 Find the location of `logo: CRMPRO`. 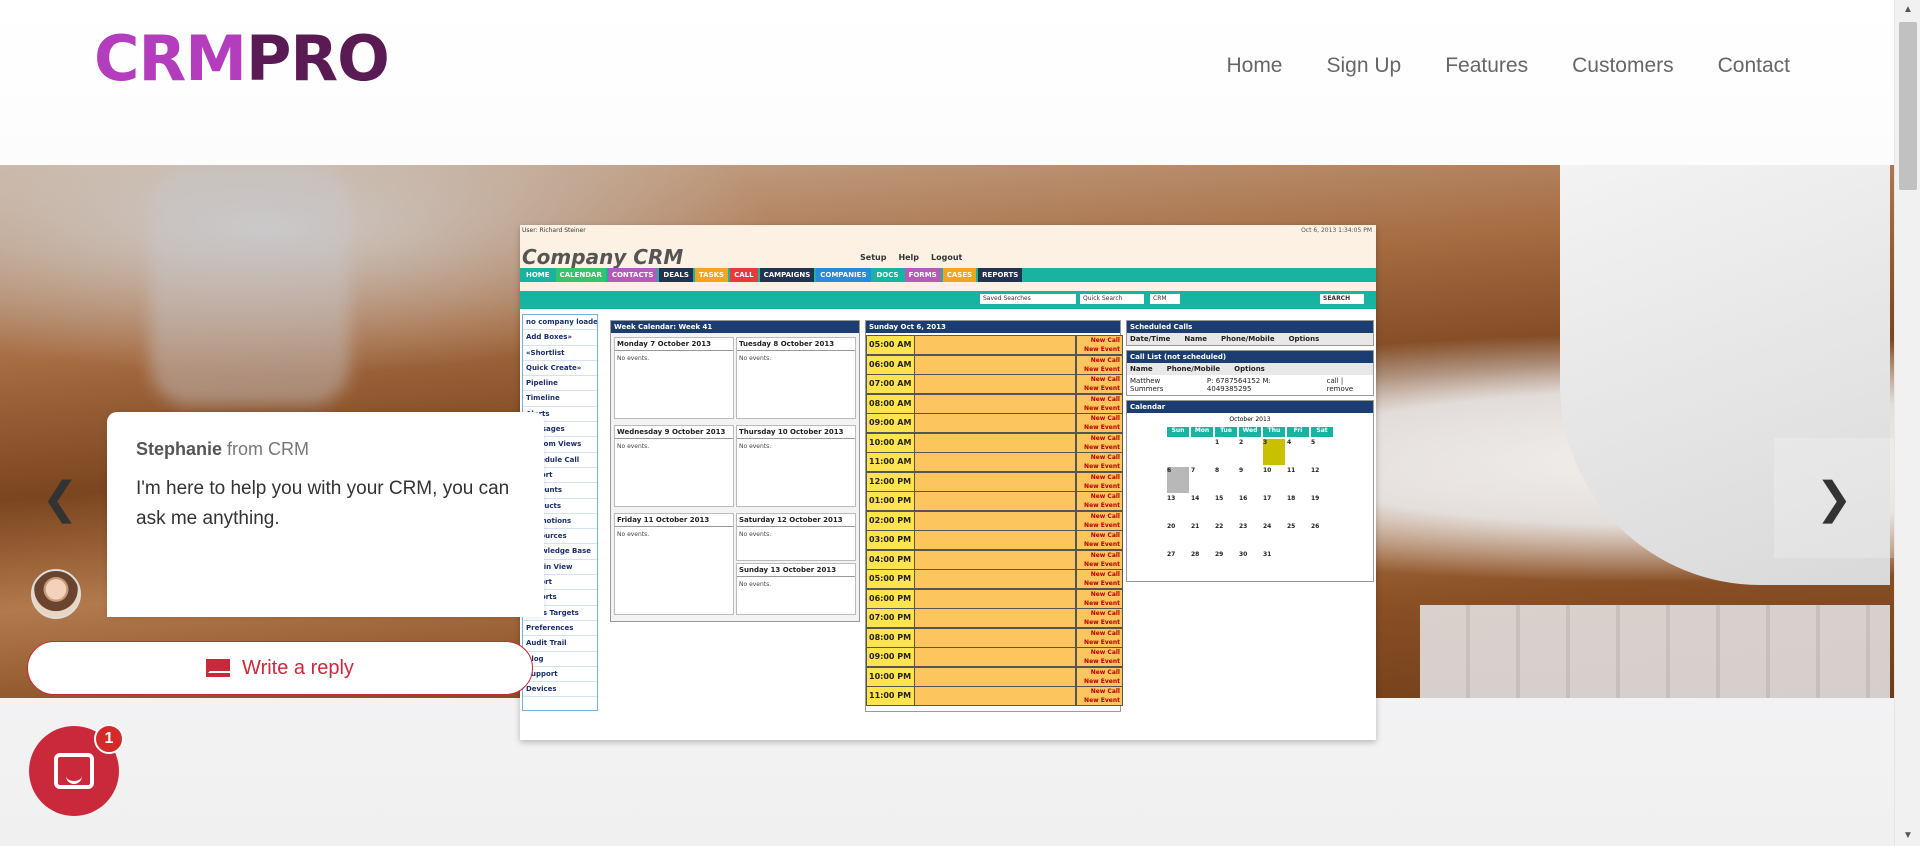

logo: CRMPRO is located at coordinates (242, 59).